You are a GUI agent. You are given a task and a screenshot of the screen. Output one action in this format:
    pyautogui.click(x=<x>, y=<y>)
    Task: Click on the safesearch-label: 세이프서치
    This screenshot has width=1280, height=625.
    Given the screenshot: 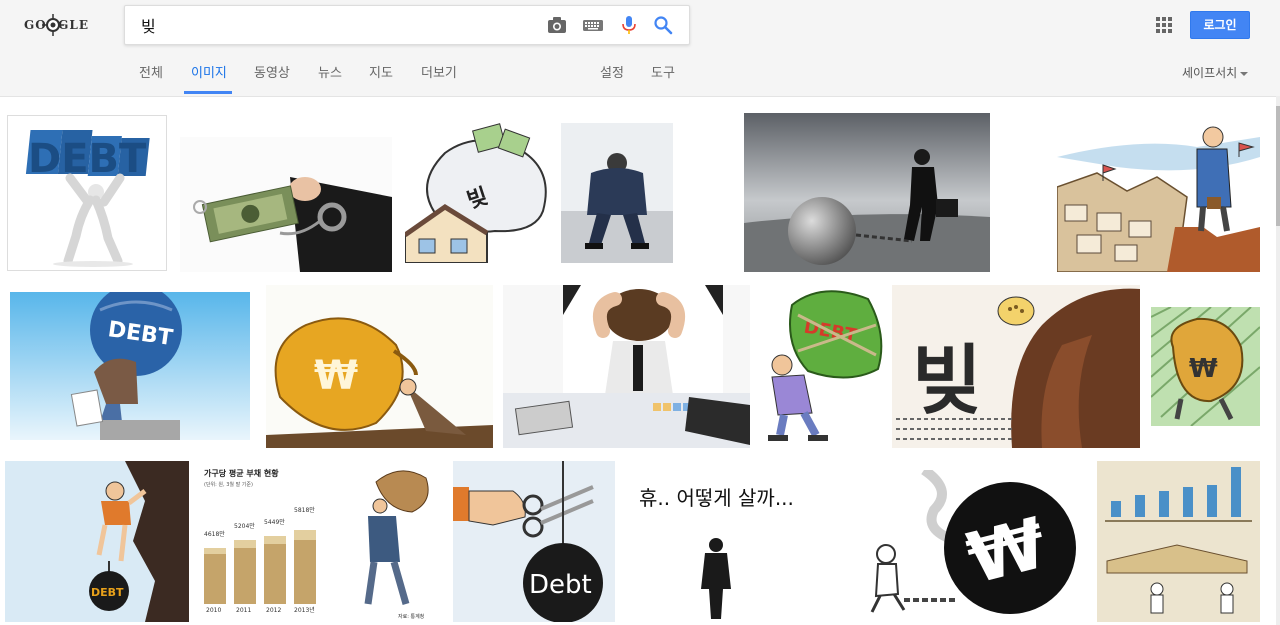 What is the action you would take?
    pyautogui.click(x=1210, y=73)
    